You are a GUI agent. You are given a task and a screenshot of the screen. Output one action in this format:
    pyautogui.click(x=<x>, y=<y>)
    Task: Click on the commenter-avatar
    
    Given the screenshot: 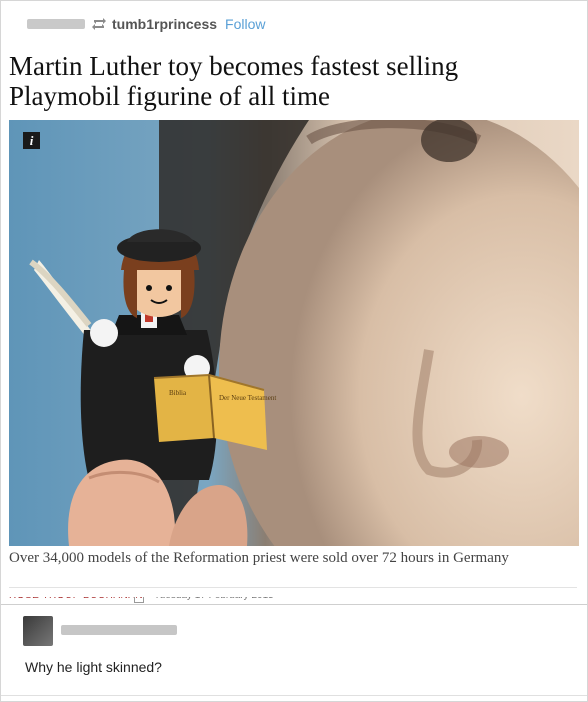 What is the action you would take?
    pyautogui.click(x=38, y=631)
    